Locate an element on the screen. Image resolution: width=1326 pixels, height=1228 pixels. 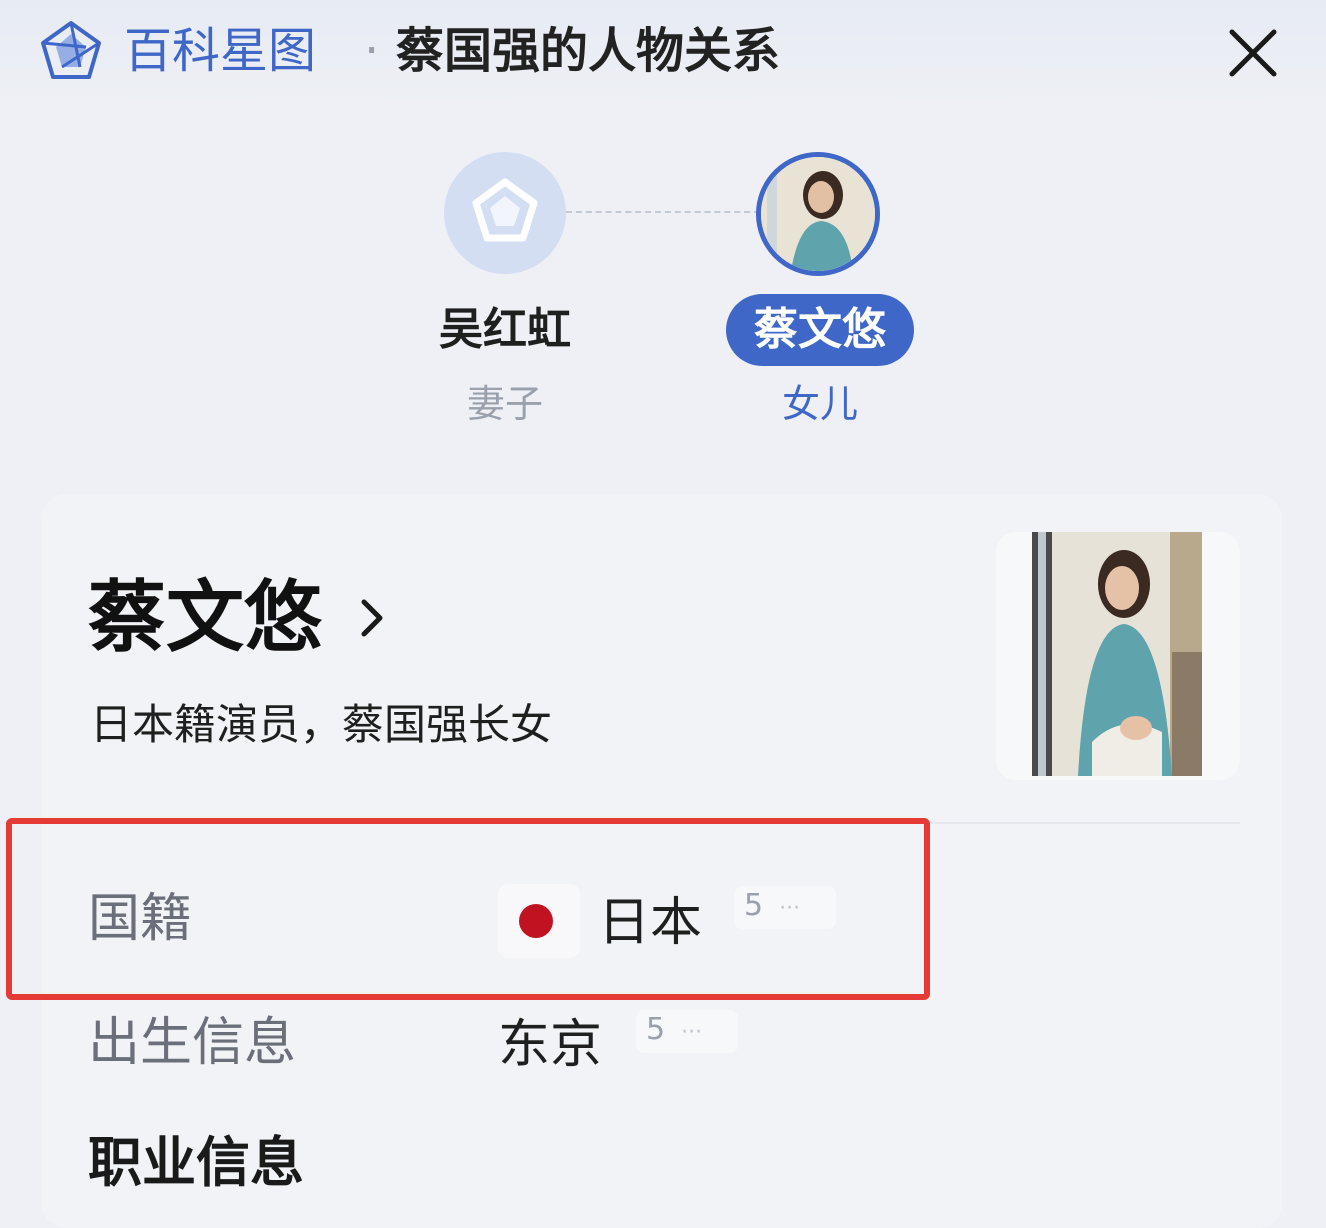
profile-portrait is located at coordinates (1117, 654).